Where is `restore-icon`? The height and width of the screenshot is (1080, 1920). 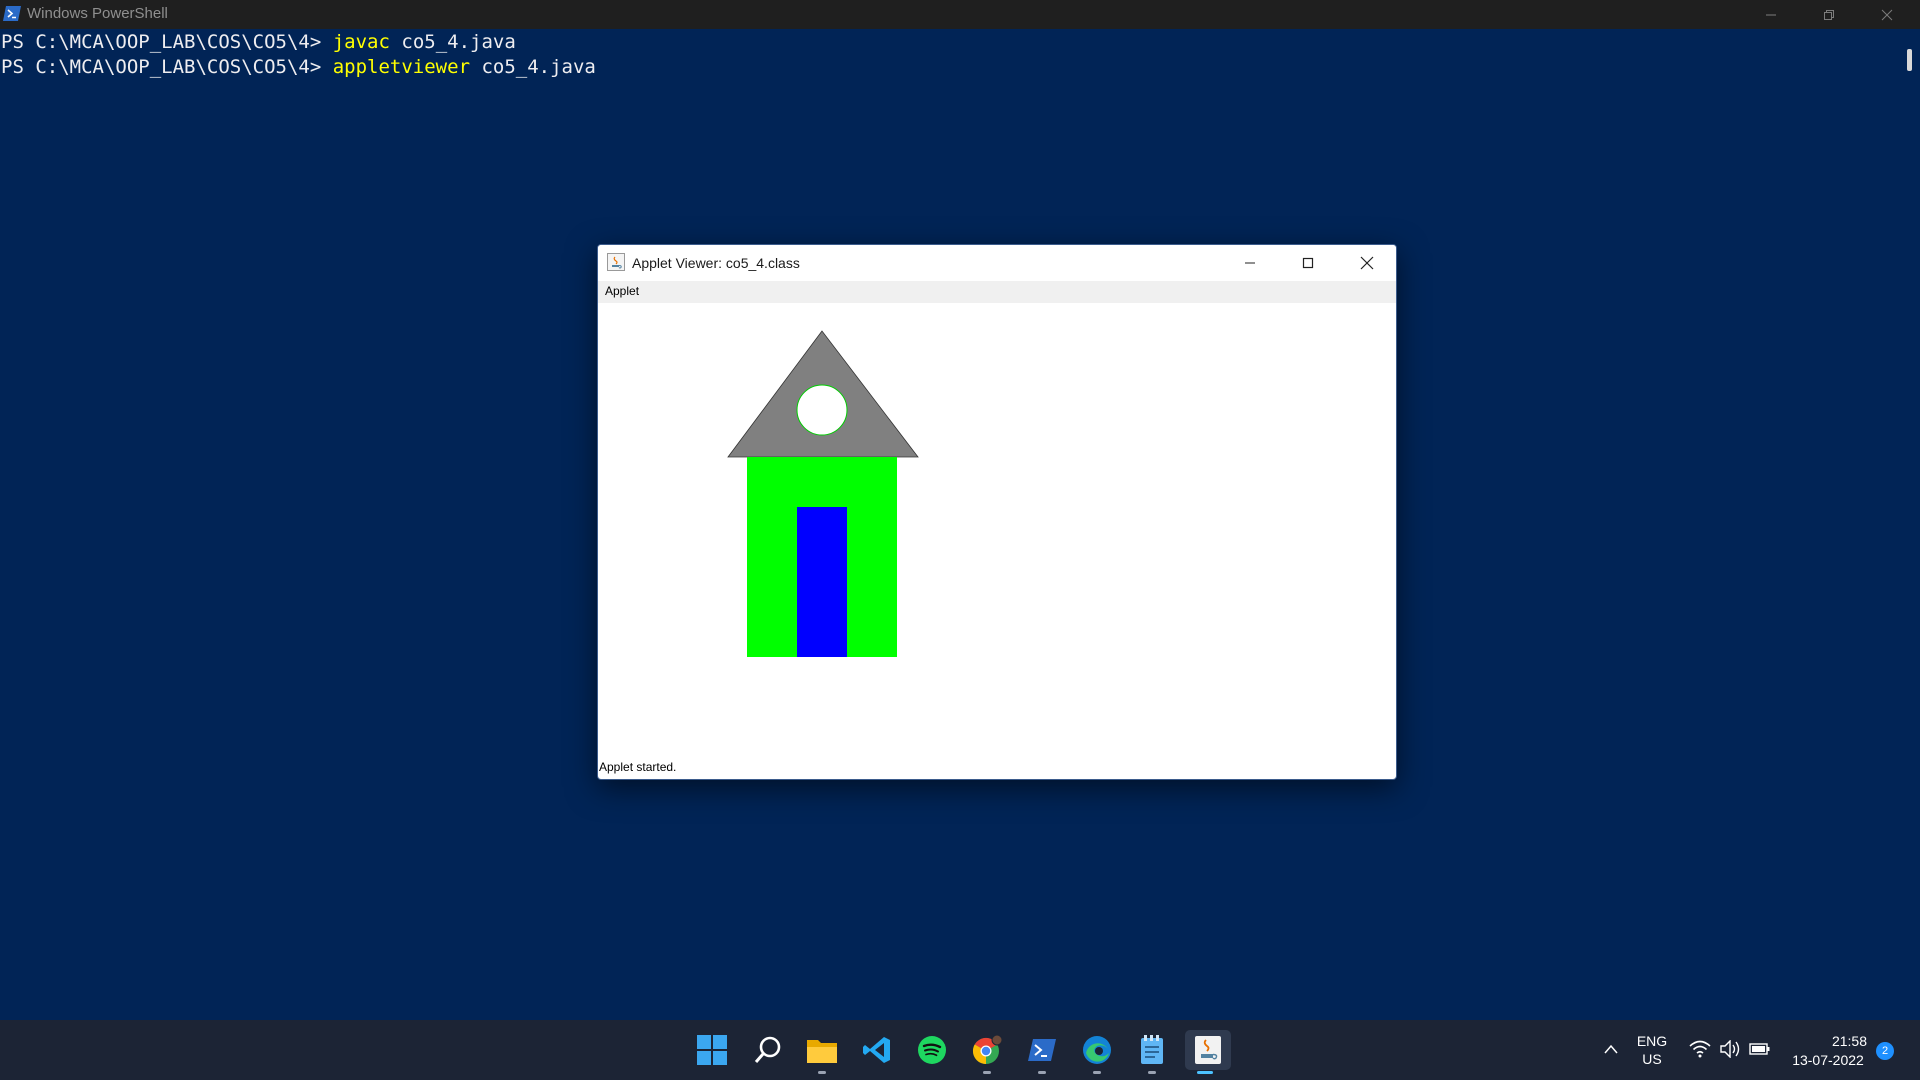 restore-icon is located at coordinates (1829, 14).